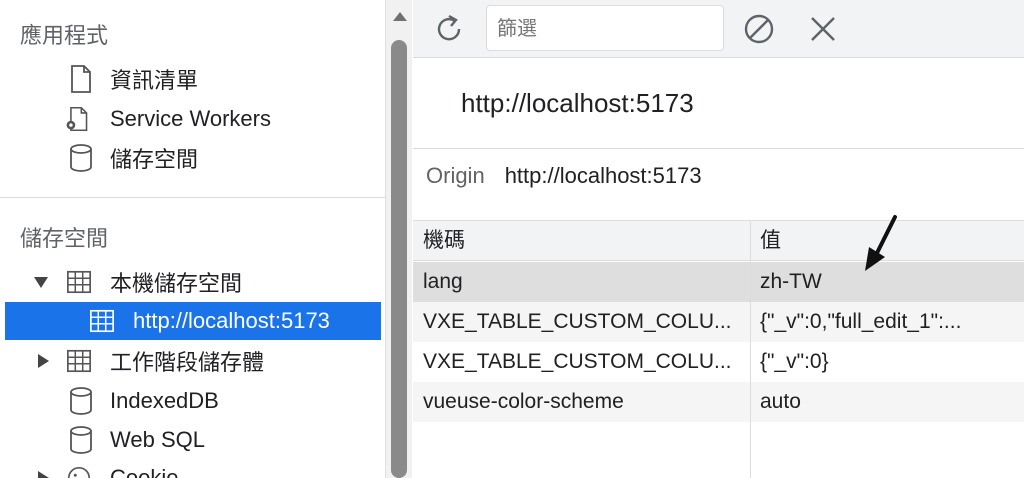 The image size is (1024, 478). What do you see at coordinates (157, 439) in the screenshot?
I see `sidebar-item-label: Web SQL` at bounding box center [157, 439].